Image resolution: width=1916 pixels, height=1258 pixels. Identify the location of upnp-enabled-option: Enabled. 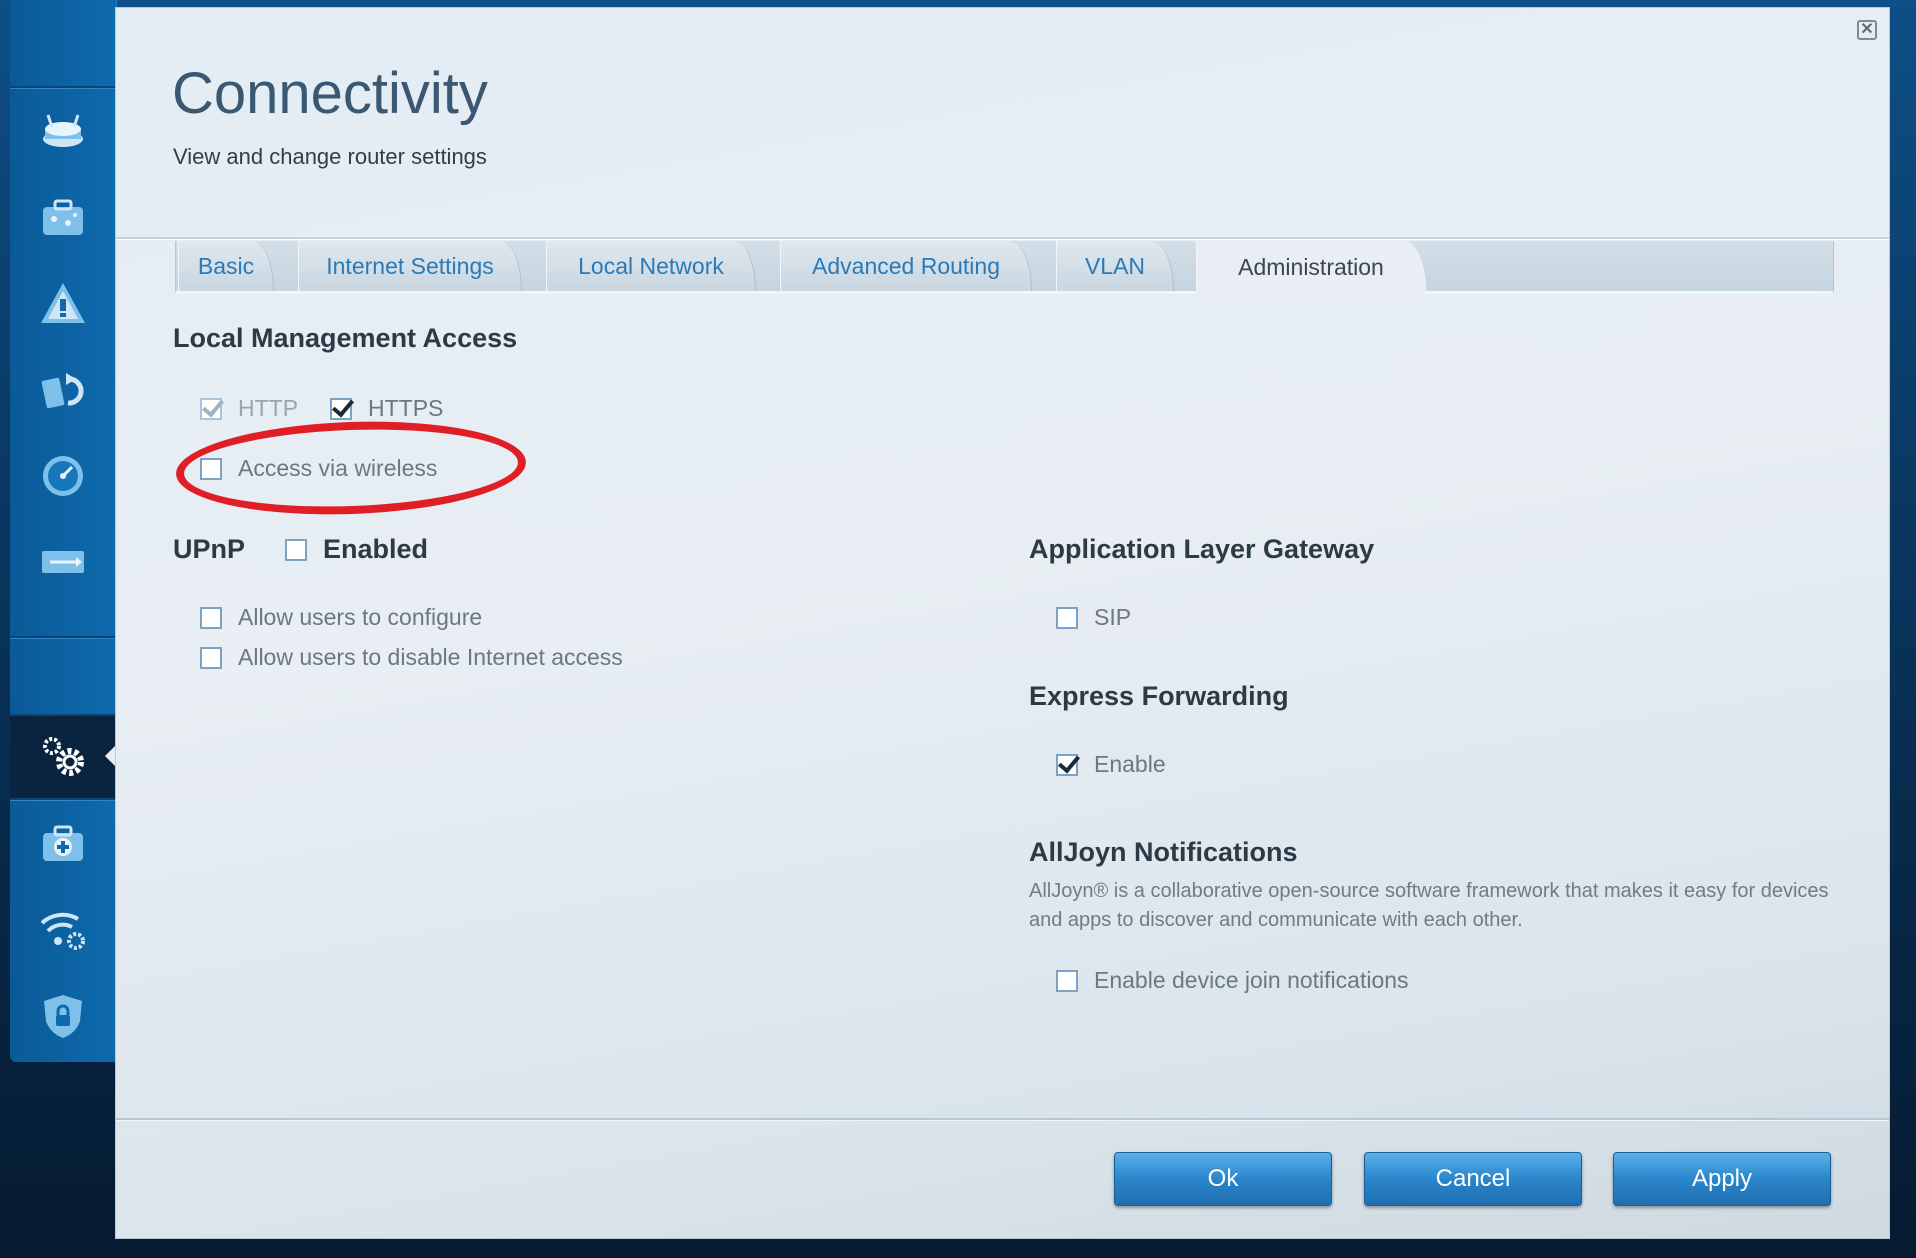
(356, 549).